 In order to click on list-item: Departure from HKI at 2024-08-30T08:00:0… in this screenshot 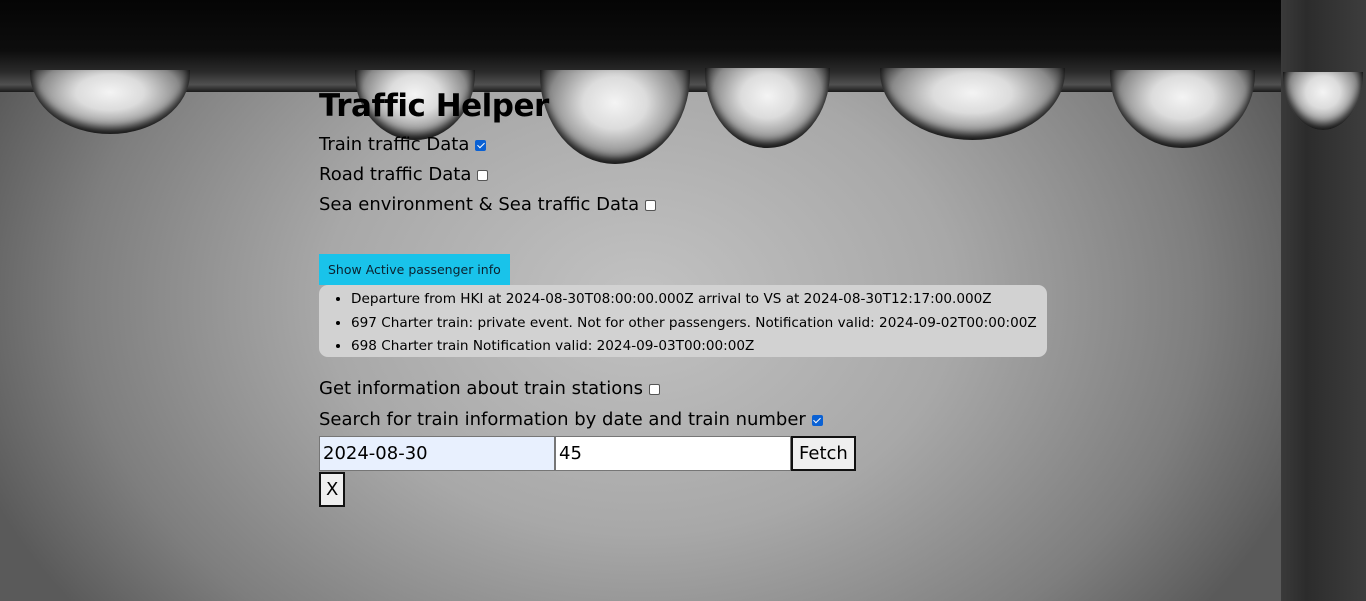, I will do `click(699, 300)`.